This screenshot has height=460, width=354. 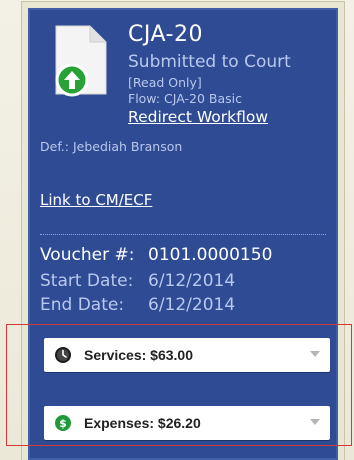 What do you see at coordinates (63, 355) in the screenshot?
I see `clock-icon` at bounding box center [63, 355].